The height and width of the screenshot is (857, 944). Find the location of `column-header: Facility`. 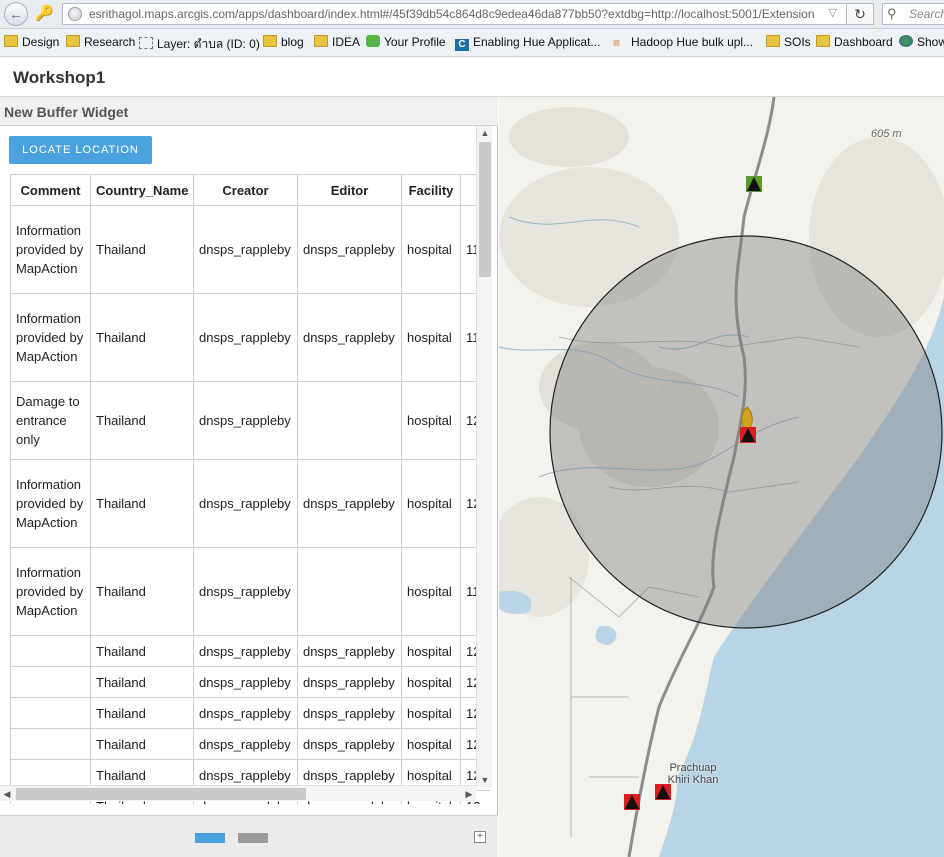

column-header: Facility is located at coordinates (431, 190).